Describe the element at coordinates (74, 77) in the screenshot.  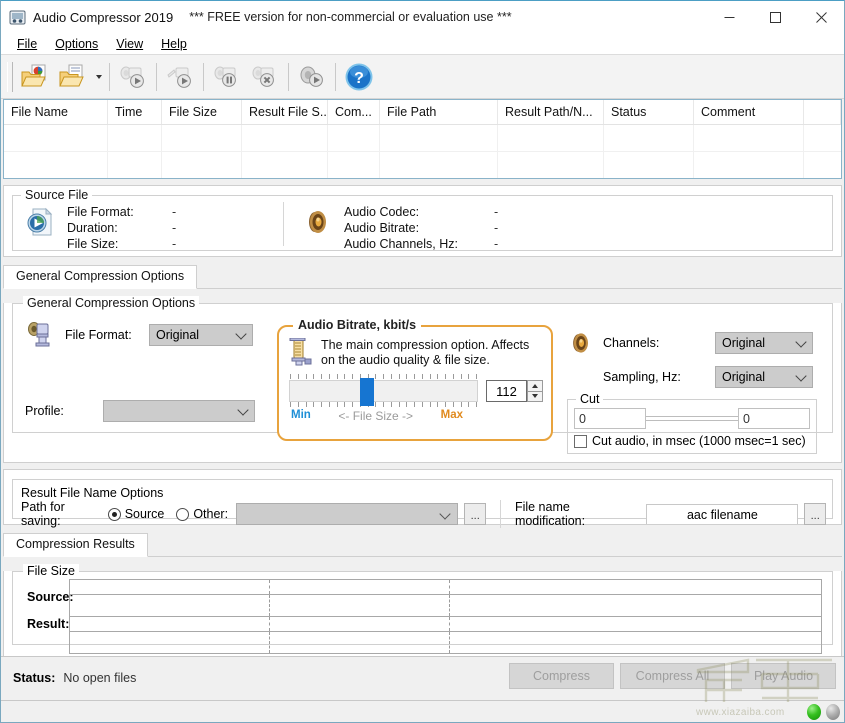
I see `open-folder-icon` at that location.